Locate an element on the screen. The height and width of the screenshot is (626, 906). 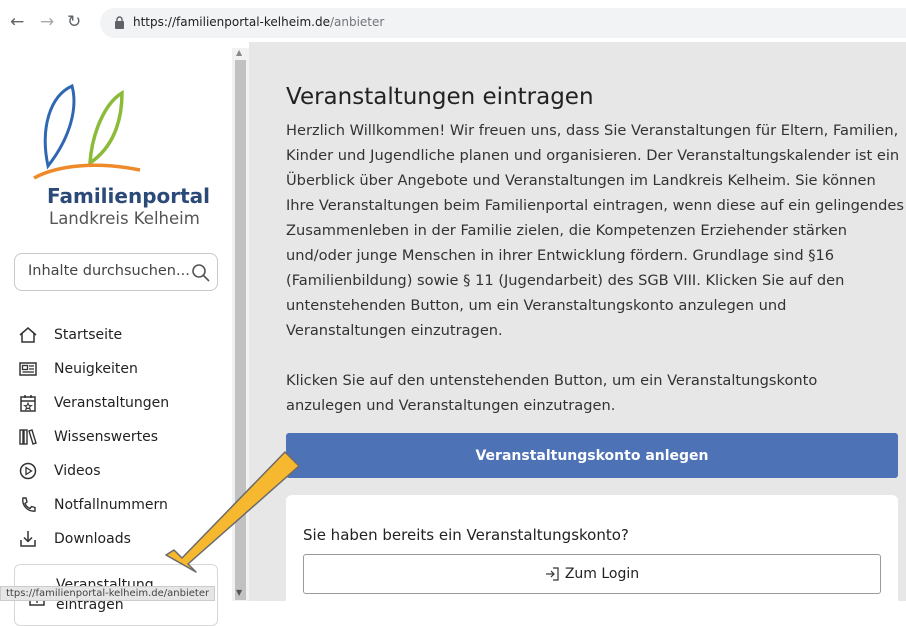
sidebar-item-videos: Videos is located at coordinates (59, 471).